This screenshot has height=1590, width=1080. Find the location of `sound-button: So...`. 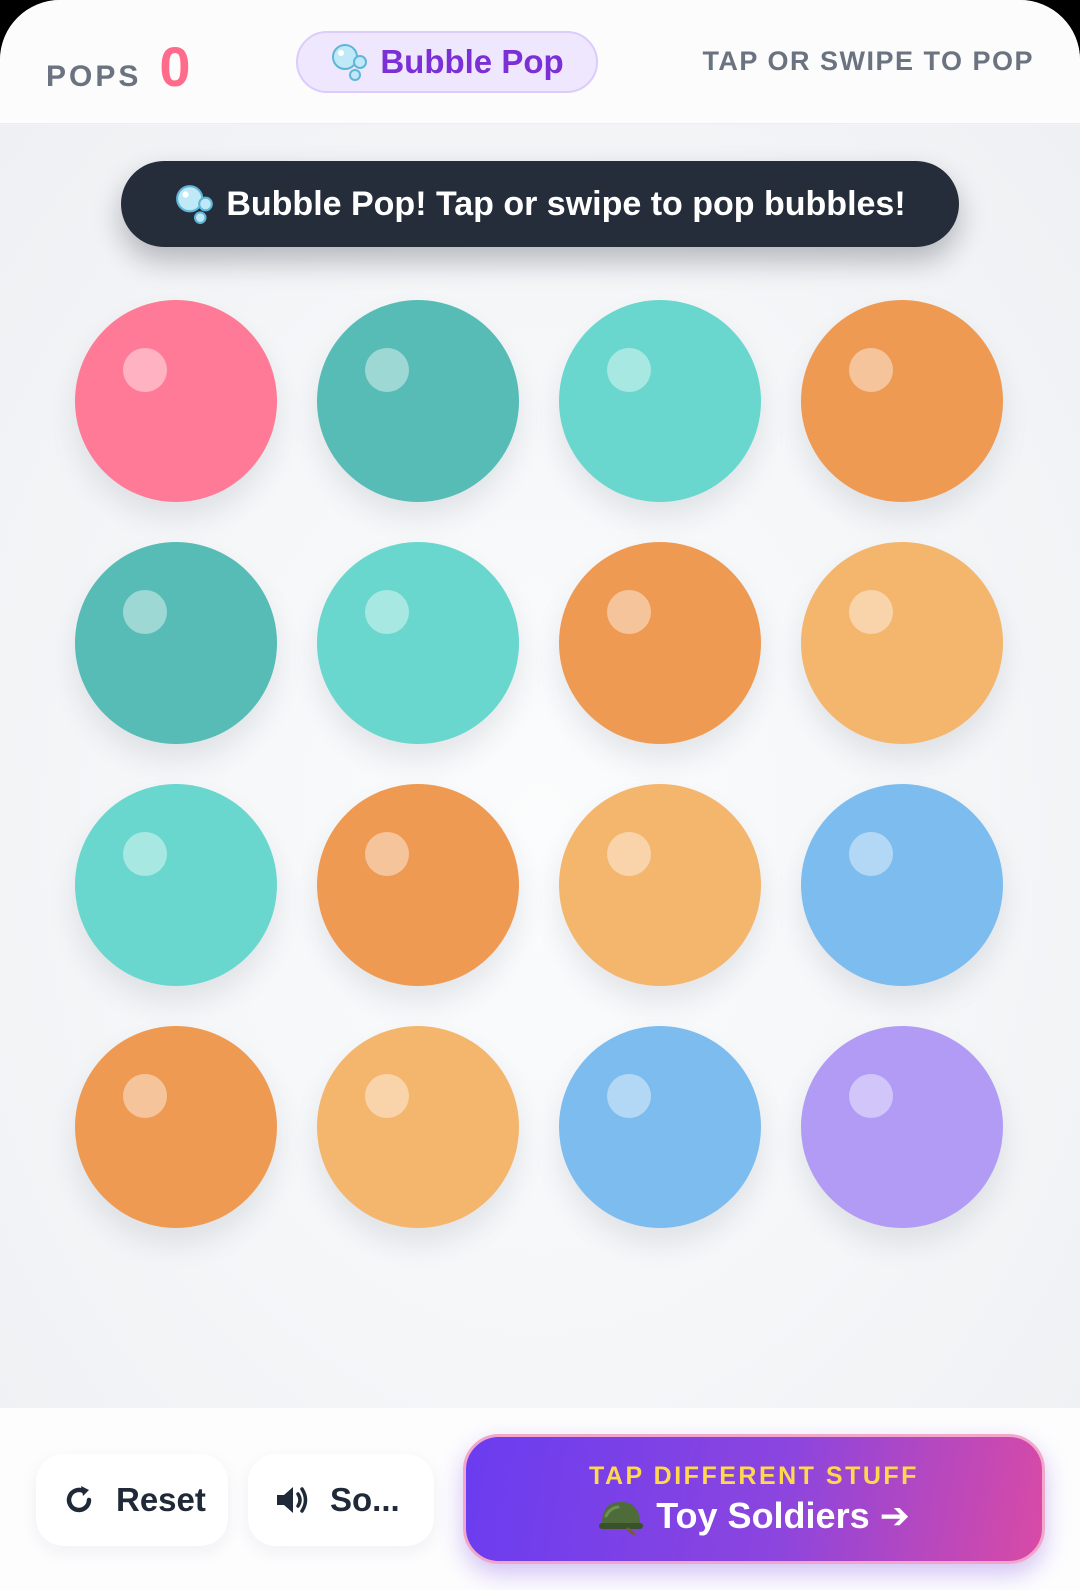

sound-button: So... is located at coordinates (341, 1500).